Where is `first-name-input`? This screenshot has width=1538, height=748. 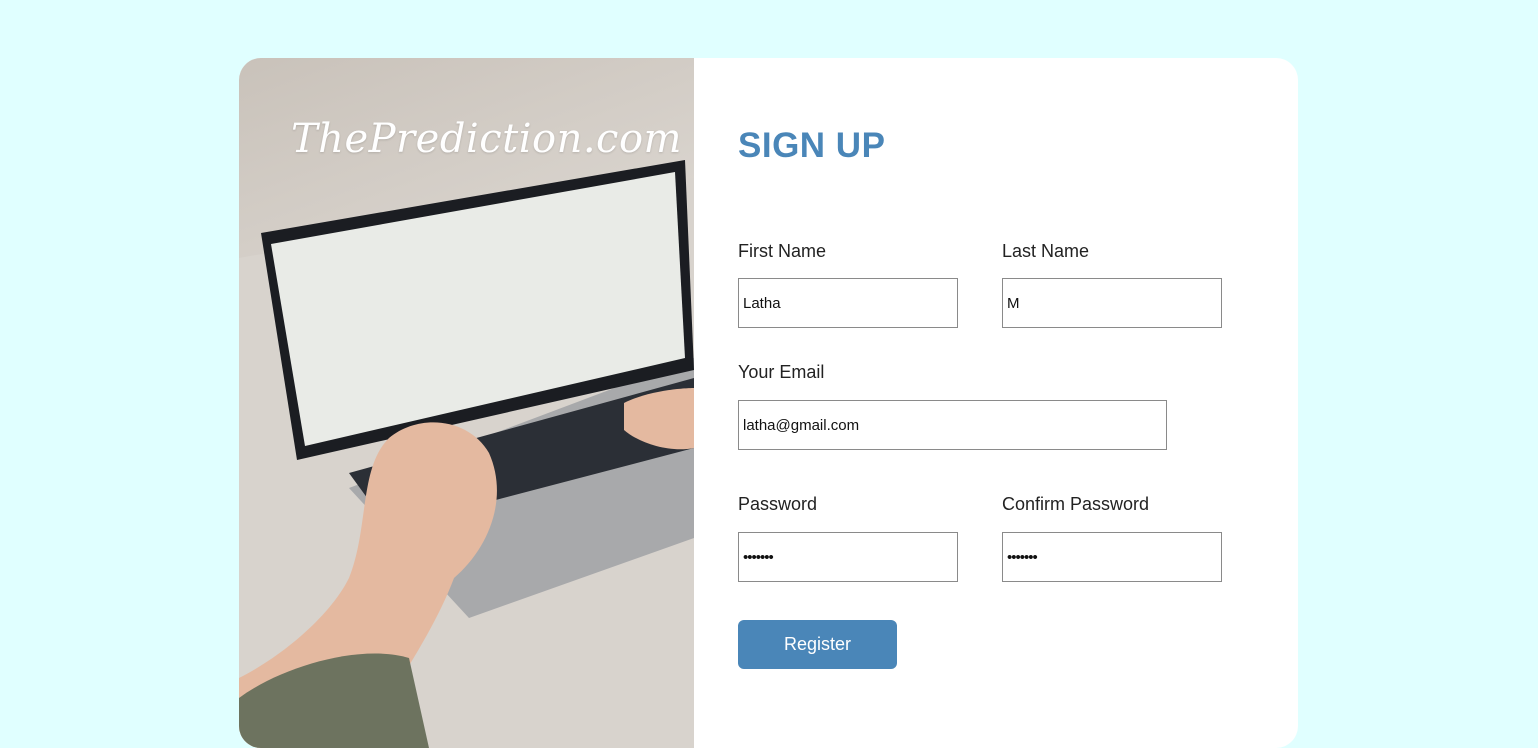 first-name-input is located at coordinates (848, 303).